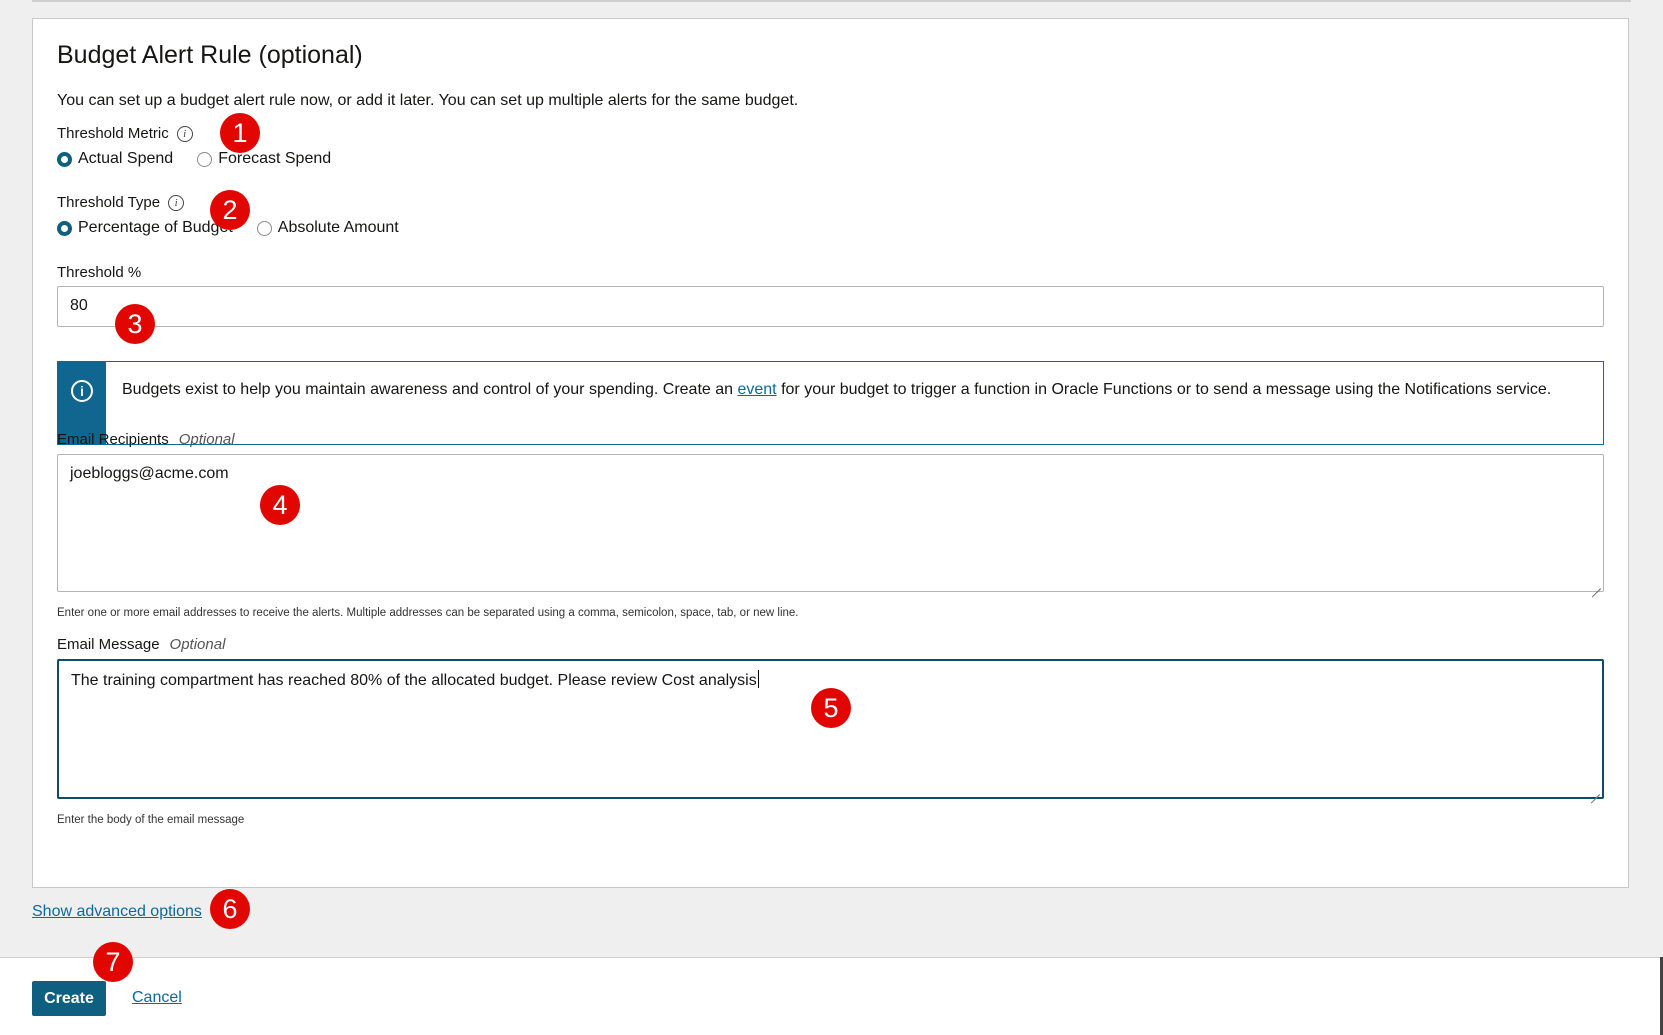  What do you see at coordinates (117, 912) in the screenshot?
I see `show-advanced-options-link: Show advanced options` at bounding box center [117, 912].